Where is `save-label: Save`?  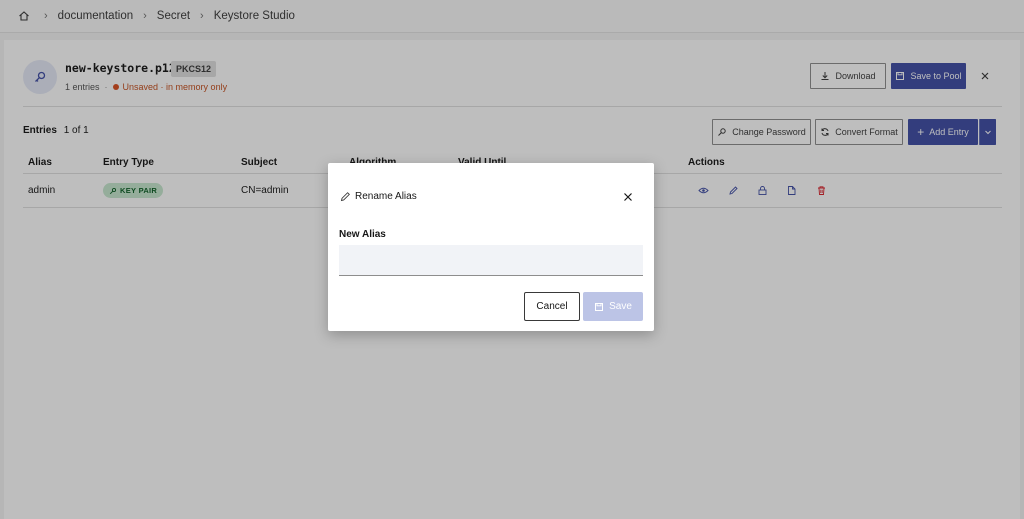
save-label: Save is located at coordinates (620, 306).